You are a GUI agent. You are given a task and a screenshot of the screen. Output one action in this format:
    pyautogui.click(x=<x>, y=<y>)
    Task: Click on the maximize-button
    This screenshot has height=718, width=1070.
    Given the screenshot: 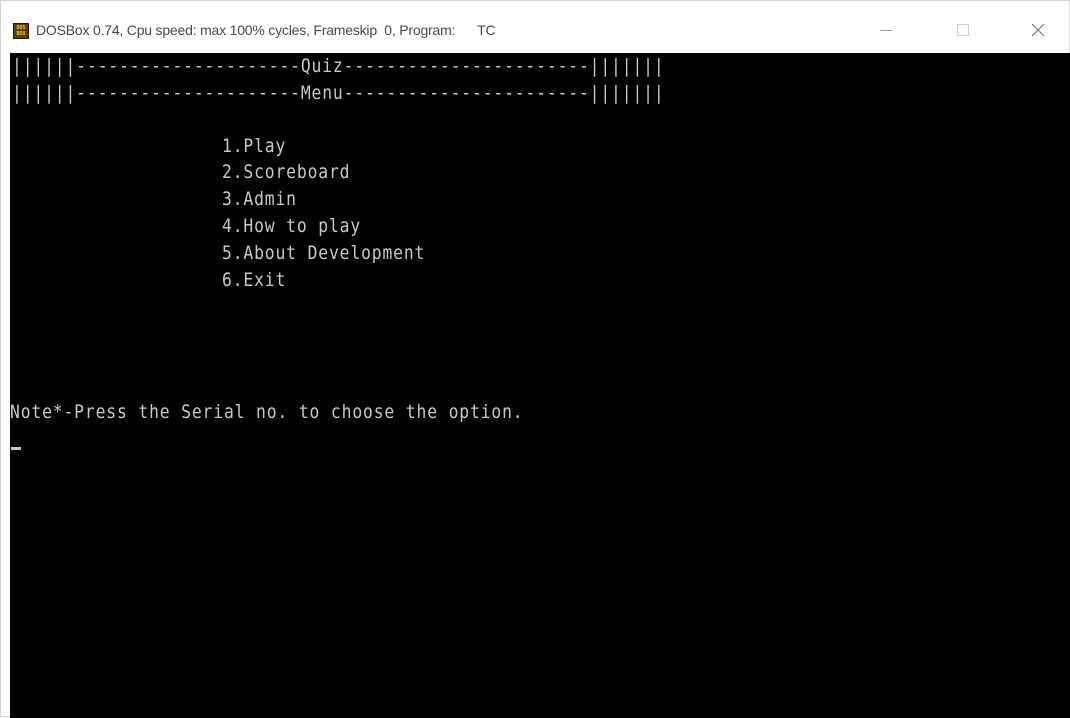 What is the action you would take?
    pyautogui.click(x=963, y=30)
    